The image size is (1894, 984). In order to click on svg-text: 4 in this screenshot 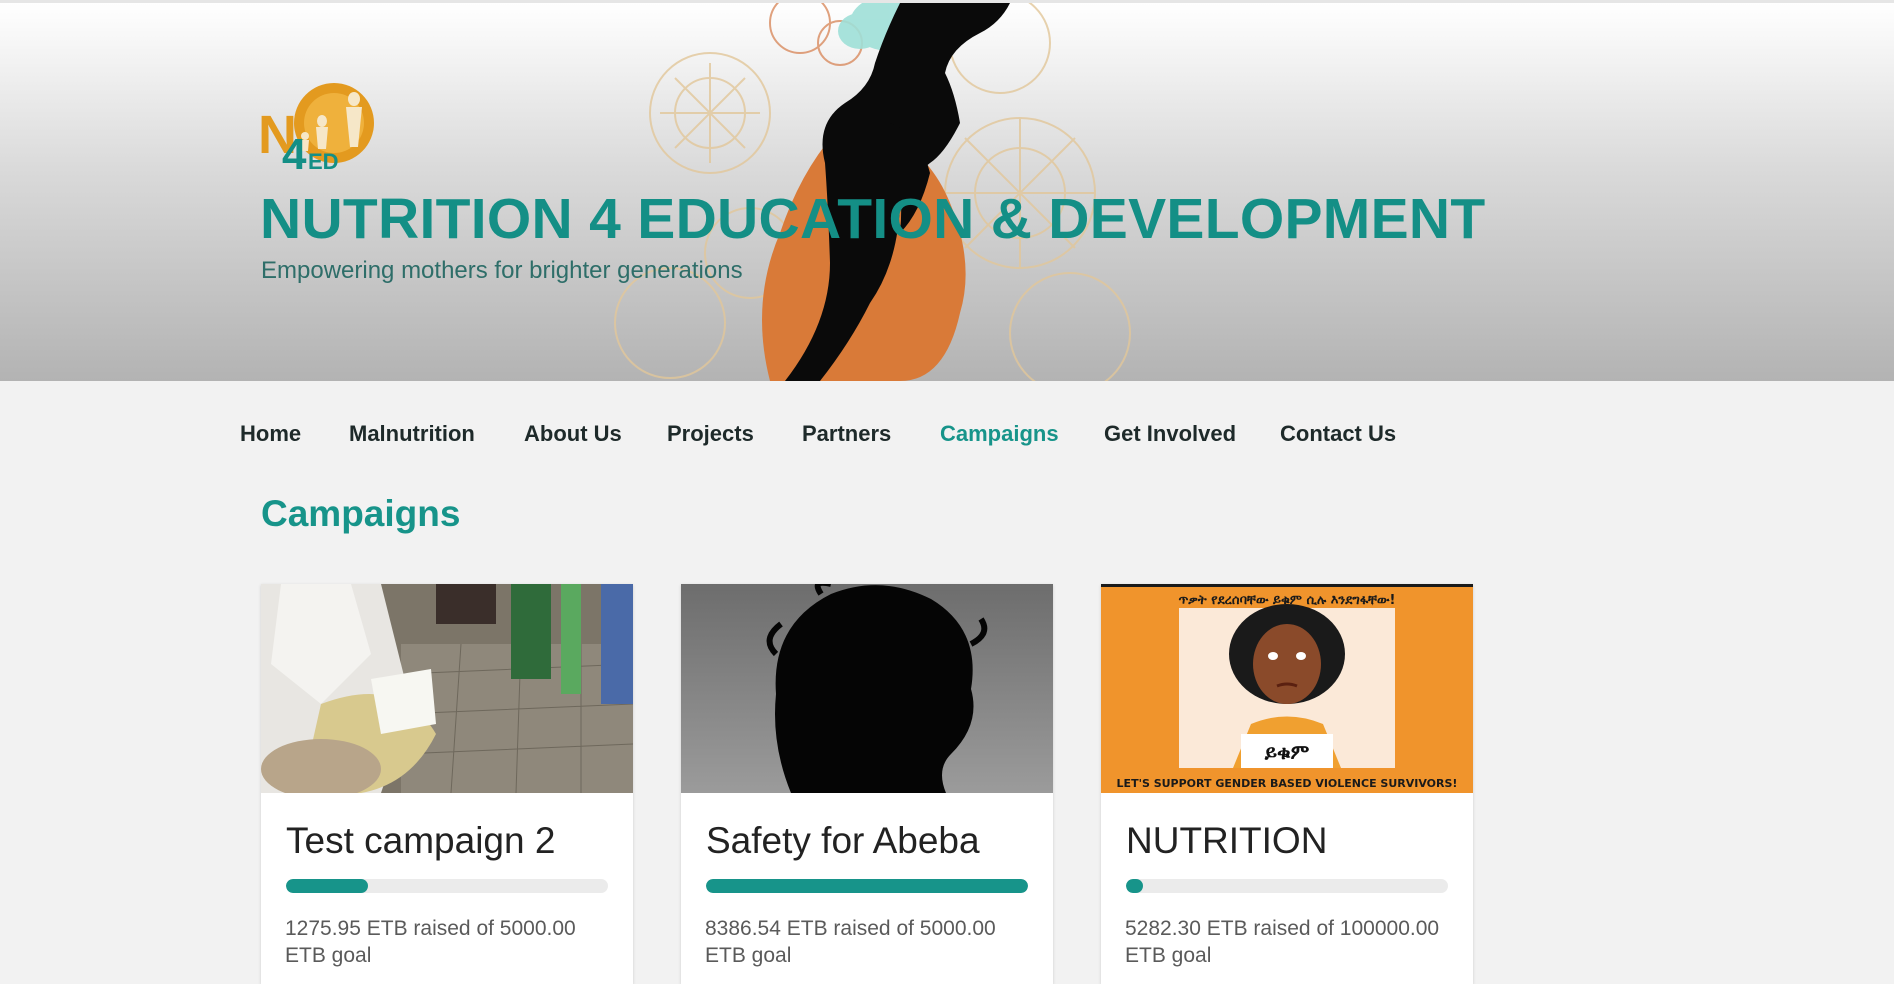, I will do `click(294, 153)`.